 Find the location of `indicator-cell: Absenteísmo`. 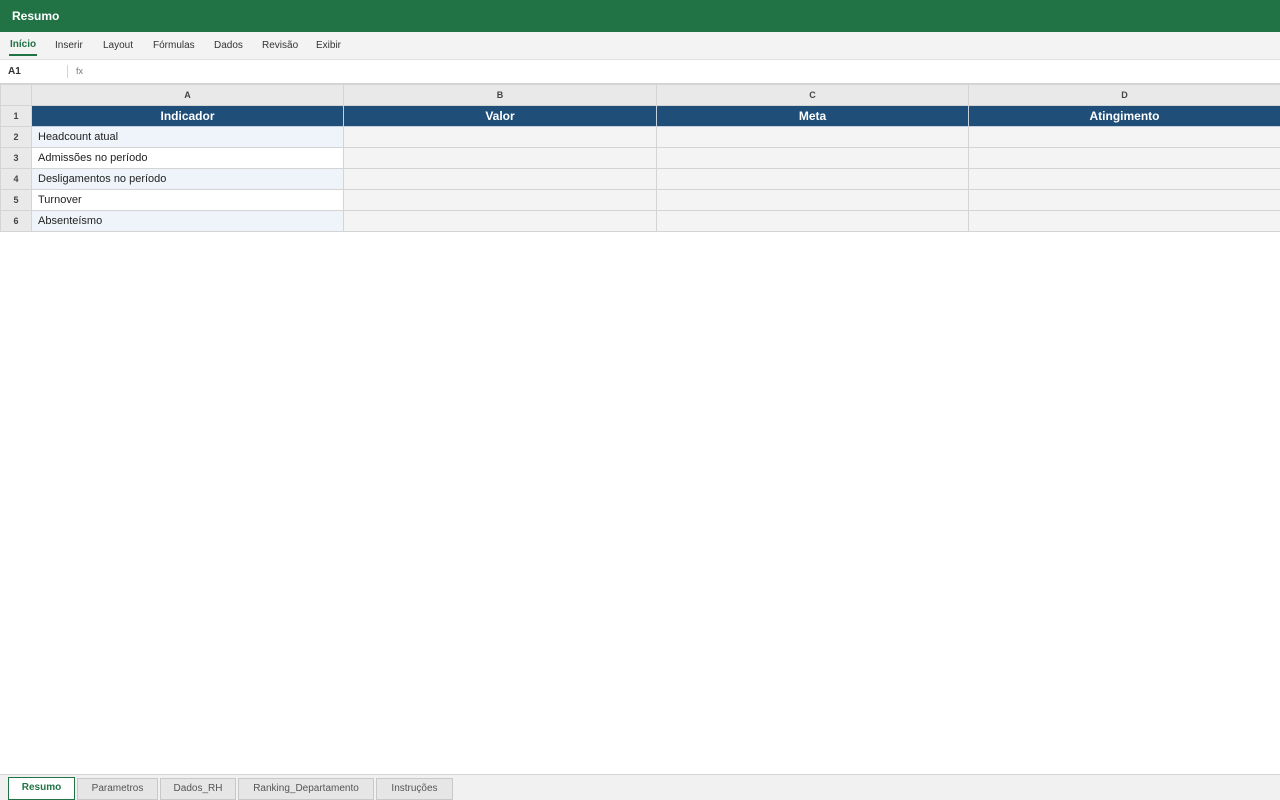

indicator-cell: Absenteísmo is located at coordinates (187, 221).